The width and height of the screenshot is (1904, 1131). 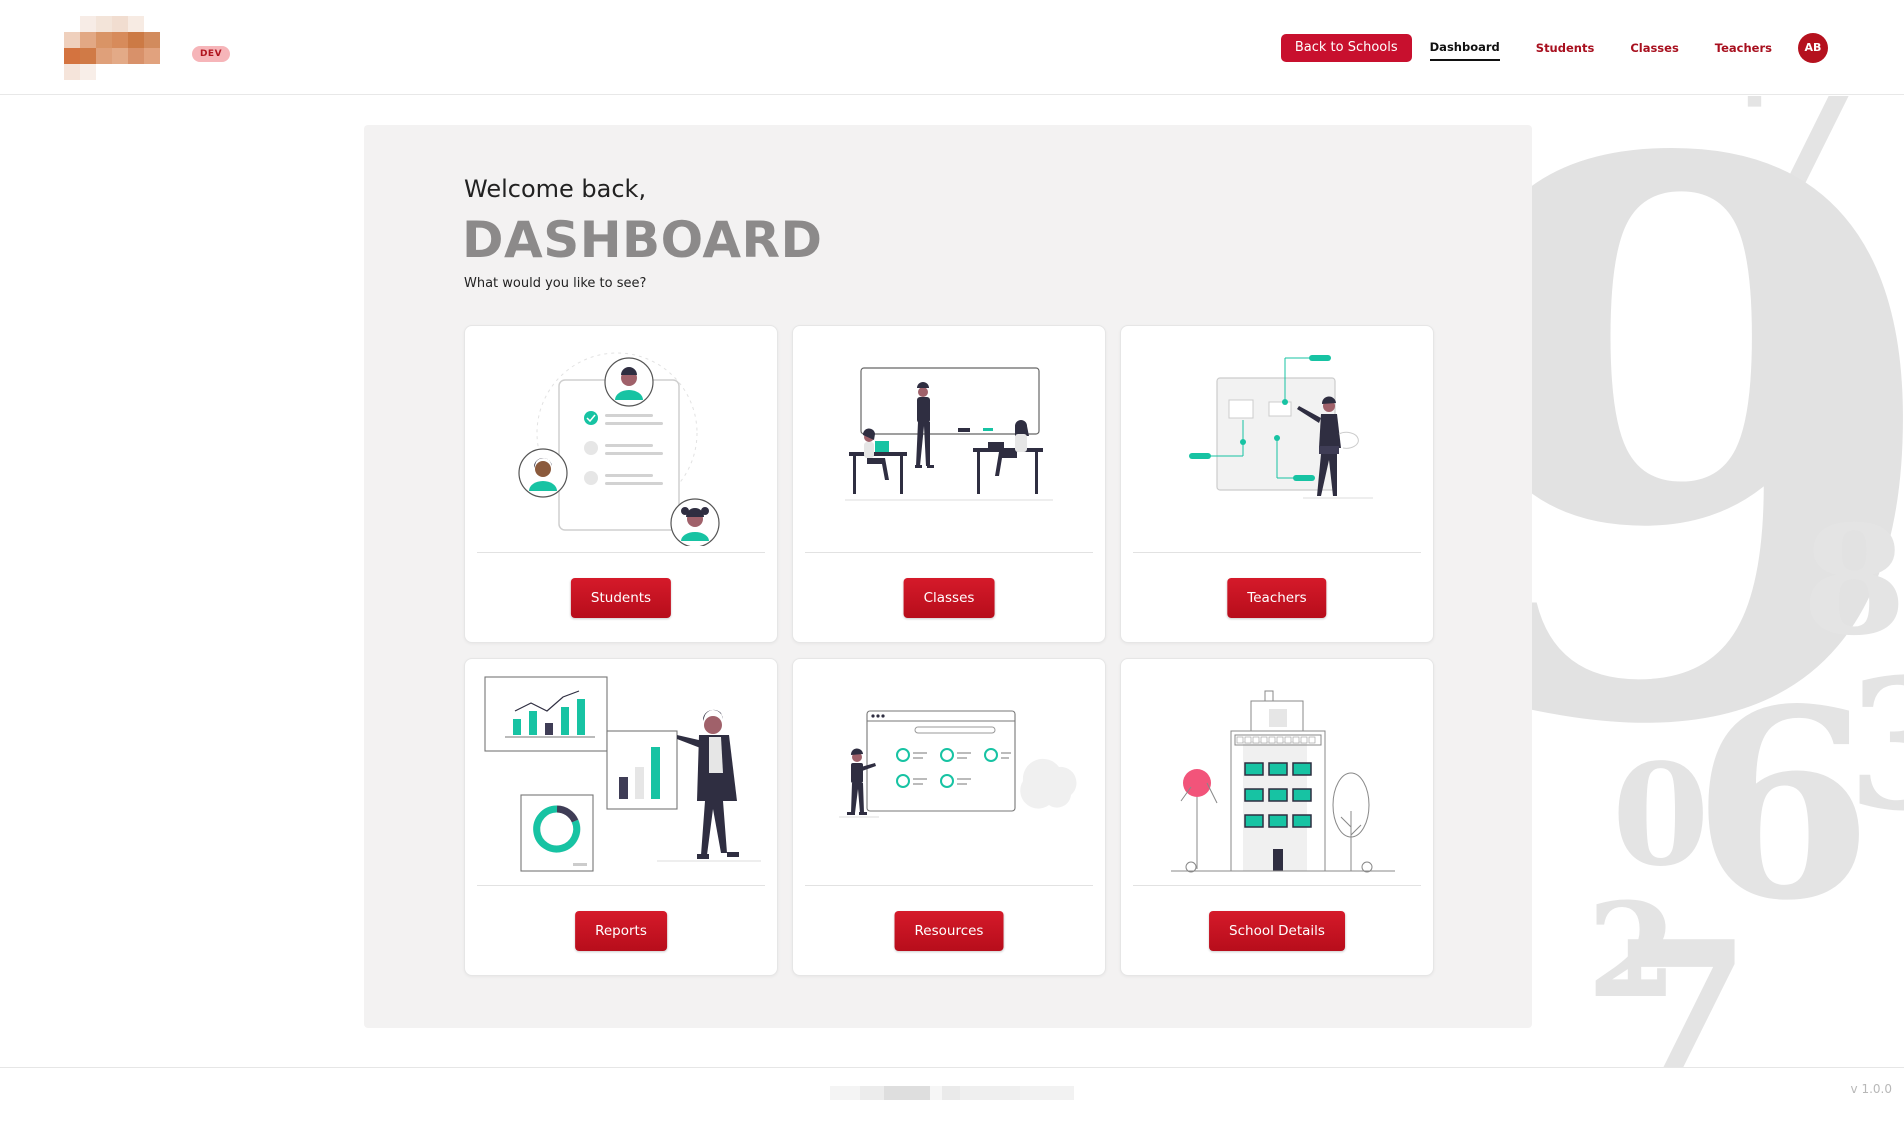 I want to click on nav-classes: Classes, so click(x=1654, y=48).